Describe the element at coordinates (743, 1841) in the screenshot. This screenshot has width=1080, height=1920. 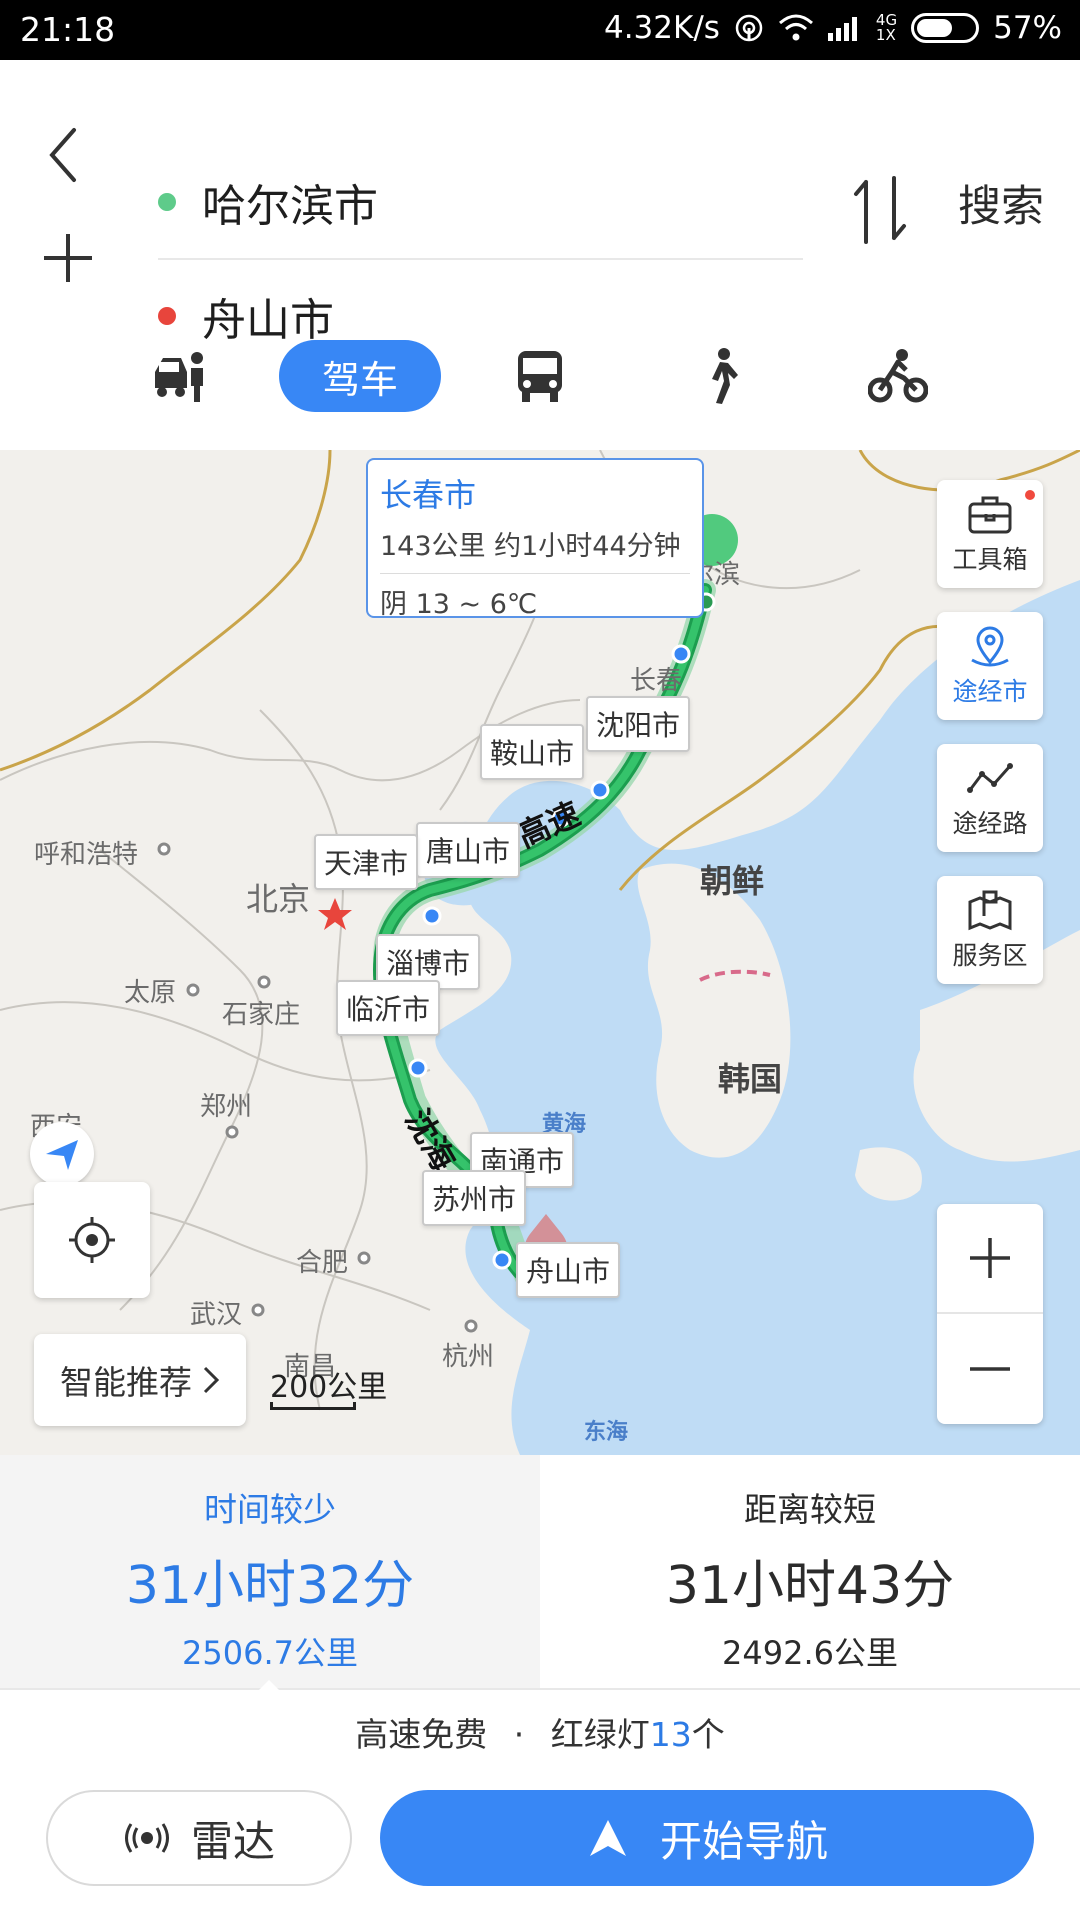
I see `start-navigation-label: 开始导航` at that location.